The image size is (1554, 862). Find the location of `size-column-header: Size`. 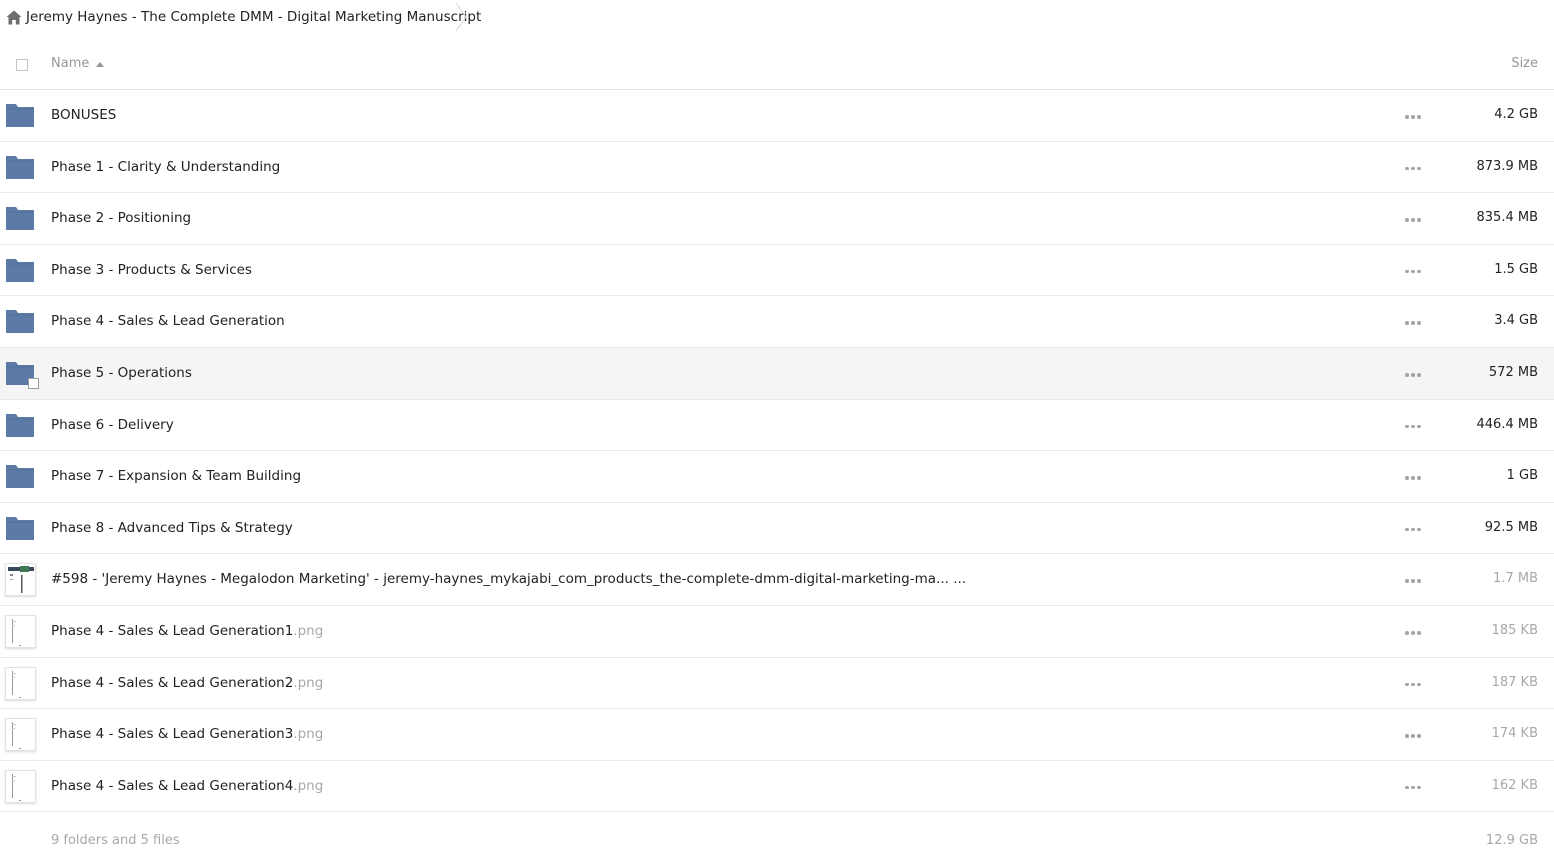

size-column-header: Size is located at coordinates (1524, 63).